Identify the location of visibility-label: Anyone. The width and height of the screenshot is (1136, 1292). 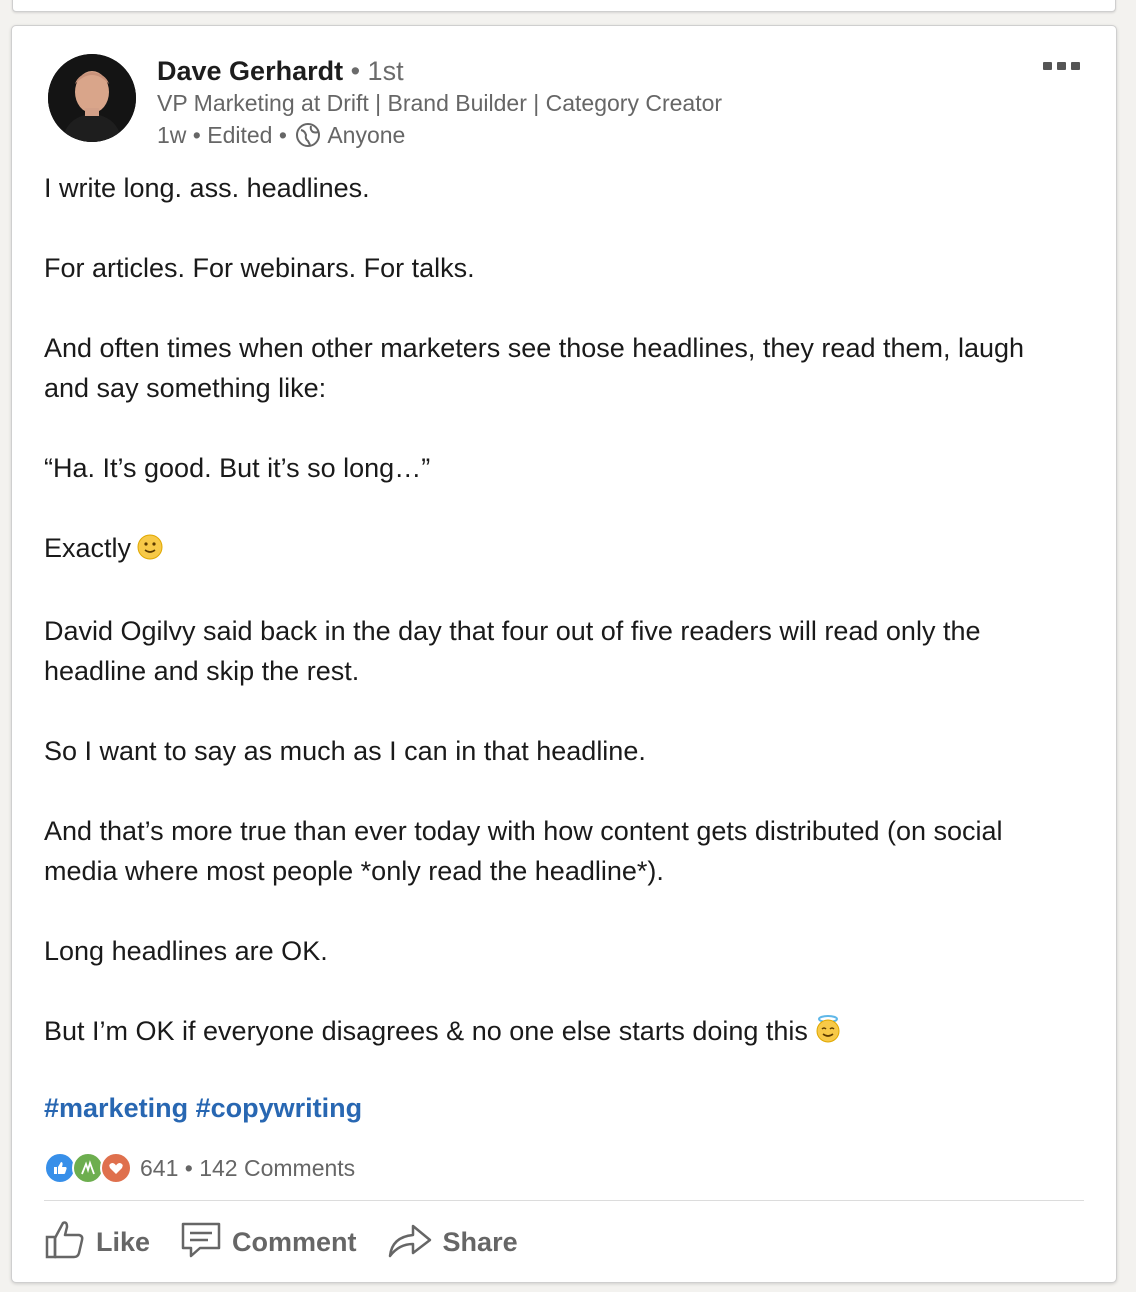
(366, 135).